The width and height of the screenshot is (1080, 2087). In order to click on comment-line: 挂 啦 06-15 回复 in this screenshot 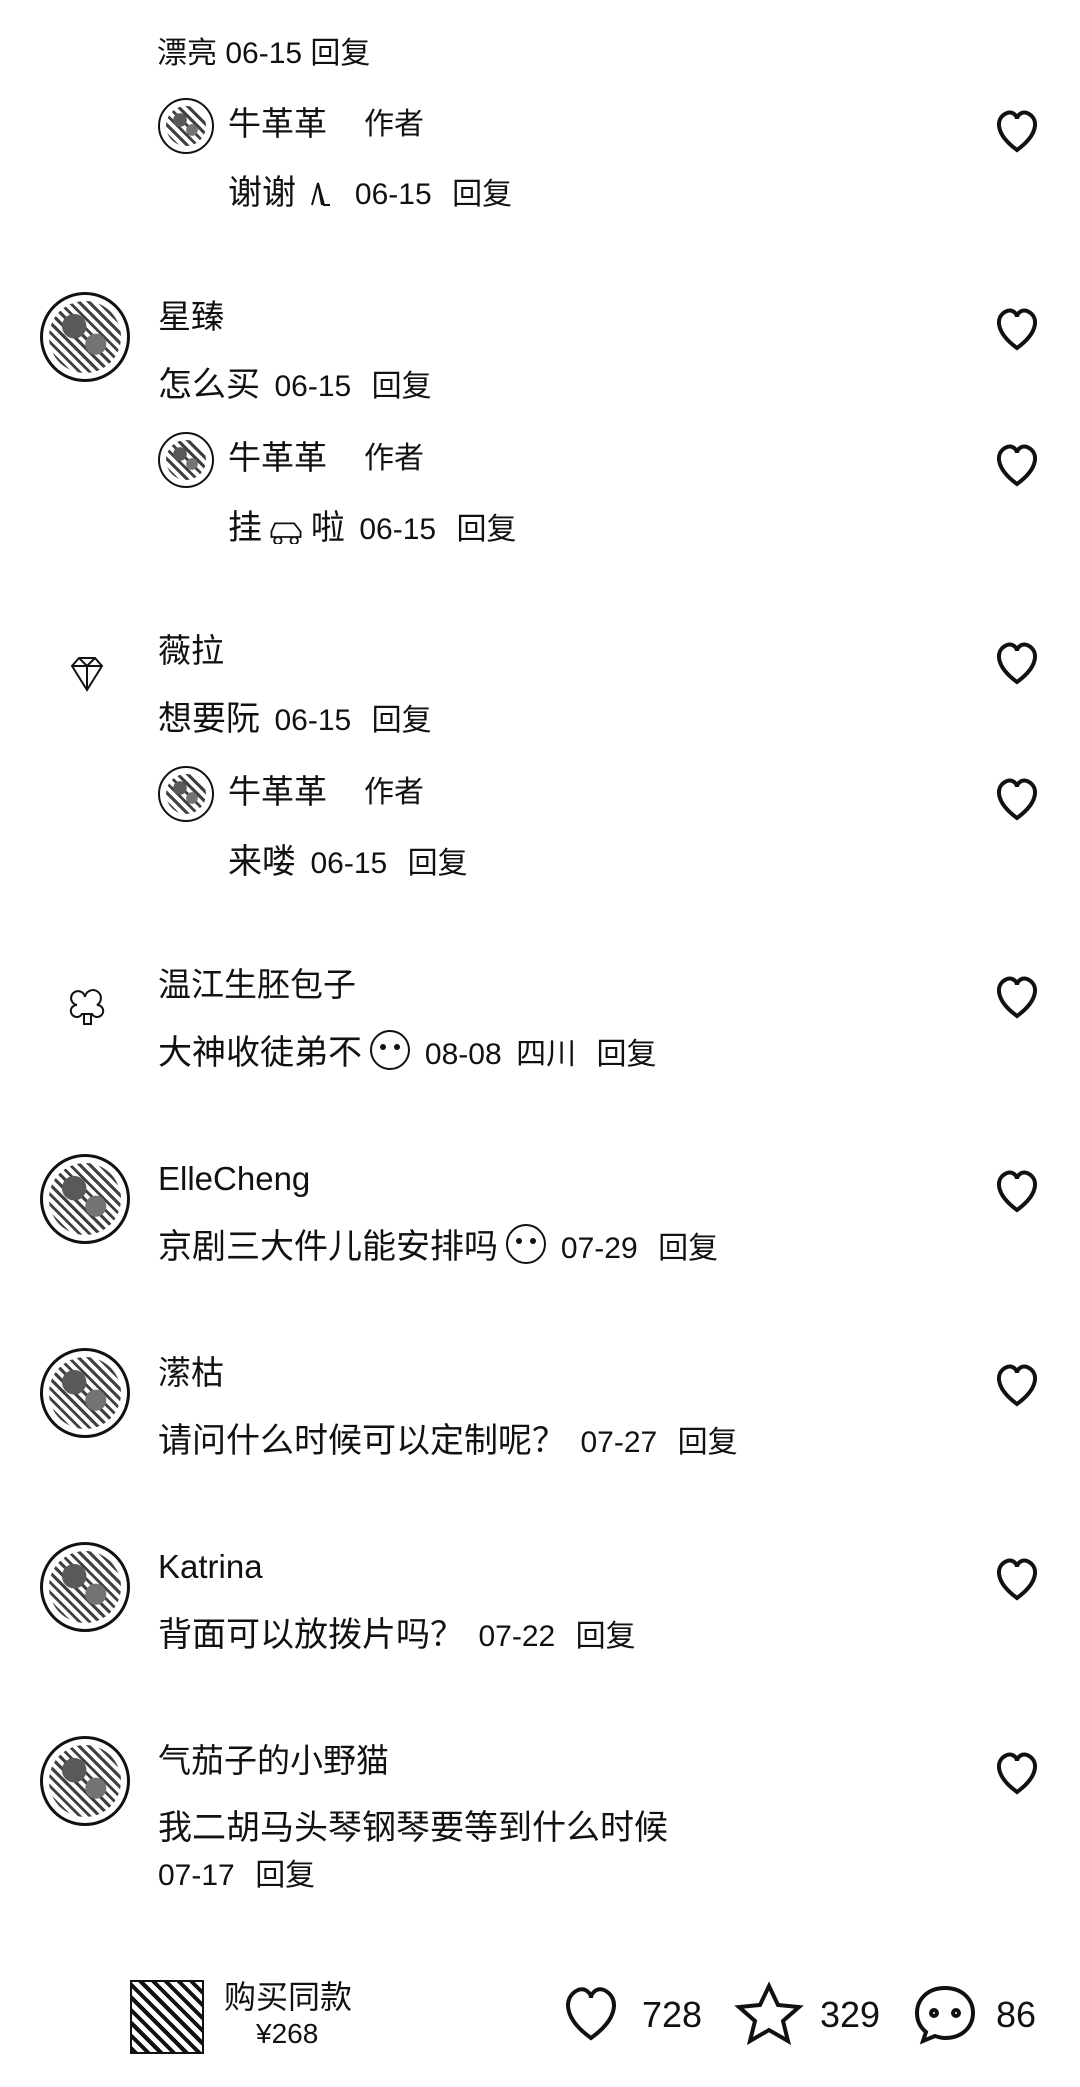, I will do `click(372, 524)`.